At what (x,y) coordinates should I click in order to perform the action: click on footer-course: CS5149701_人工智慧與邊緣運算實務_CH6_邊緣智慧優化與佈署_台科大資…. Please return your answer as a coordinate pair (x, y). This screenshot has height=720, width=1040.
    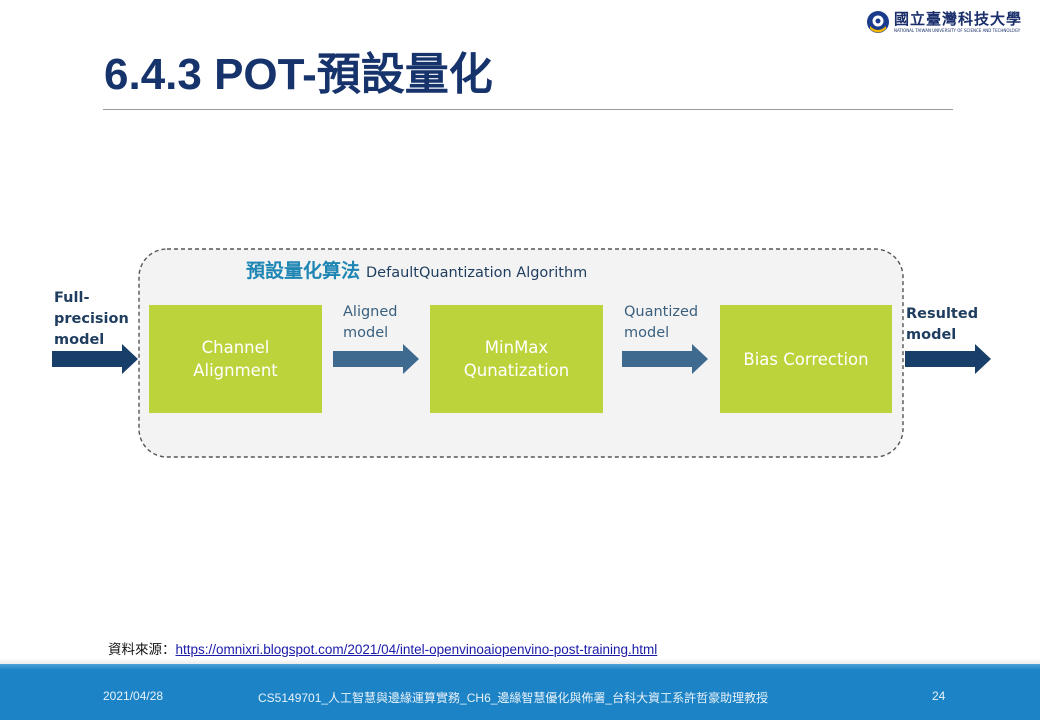
    Looking at the image, I should click on (513, 698).